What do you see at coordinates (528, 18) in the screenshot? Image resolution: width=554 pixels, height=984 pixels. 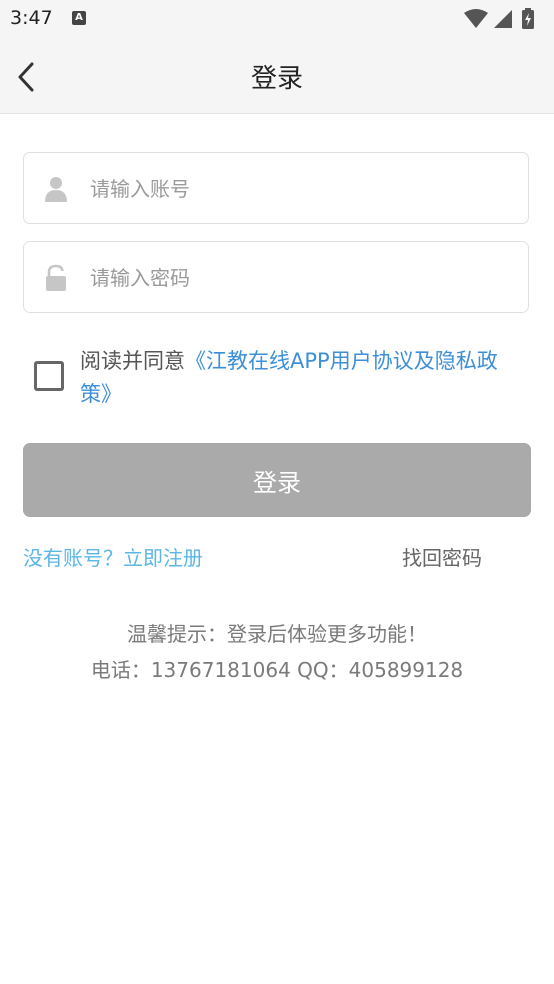 I see `battery-charging-icon` at bounding box center [528, 18].